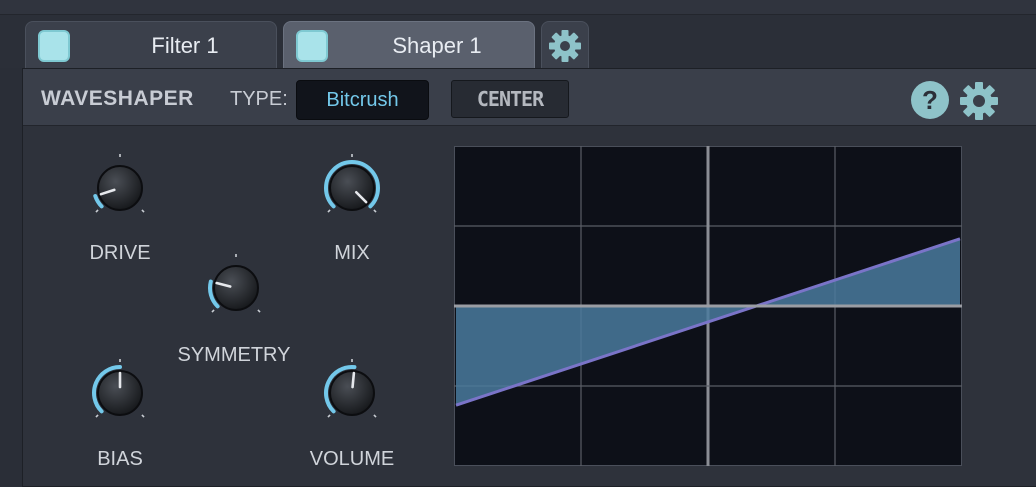  I want to click on tab-shaper-1: Shaper 1, so click(409, 45).